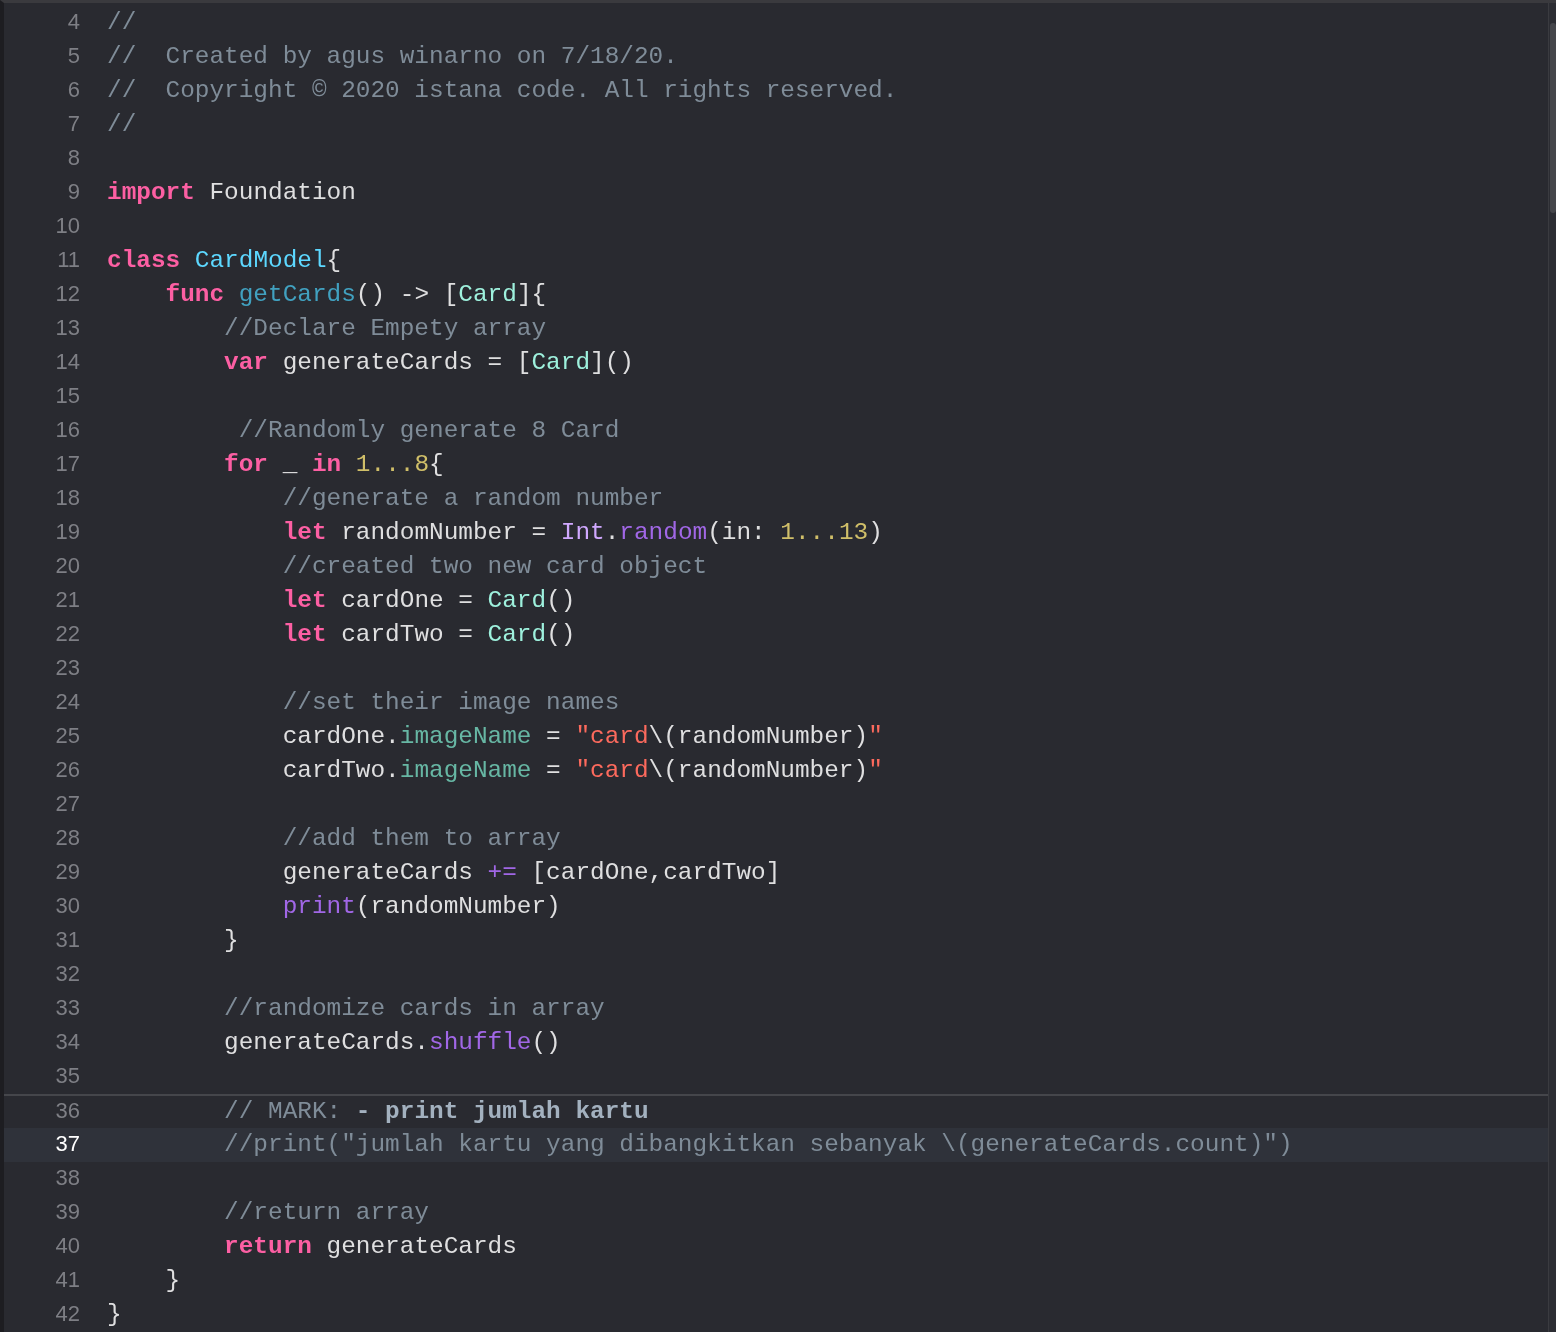 The width and height of the screenshot is (1556, 1332). Describe the element at coordinates (73, 193) in the screenshot. I see `line-number: 9` at that location.